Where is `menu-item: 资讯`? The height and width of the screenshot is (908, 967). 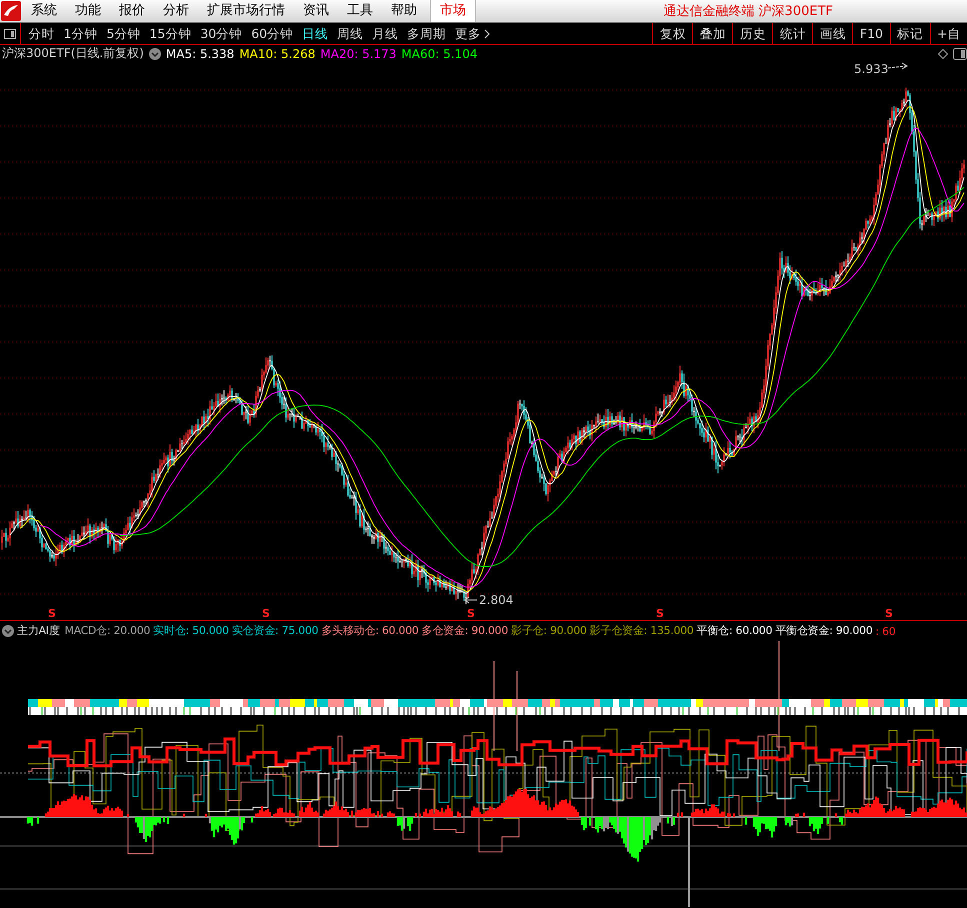
menu-item: 资讯 is located at coordinates (316, 11).